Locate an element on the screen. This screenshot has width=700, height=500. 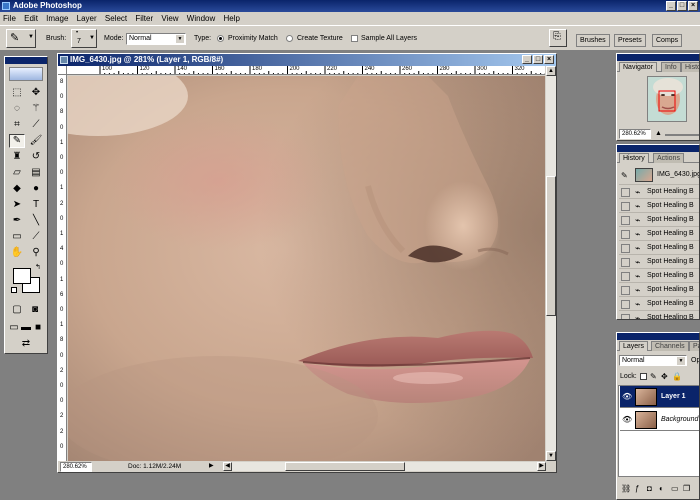
mode-select: Normal ▼ is located at coordinates (156, 39).